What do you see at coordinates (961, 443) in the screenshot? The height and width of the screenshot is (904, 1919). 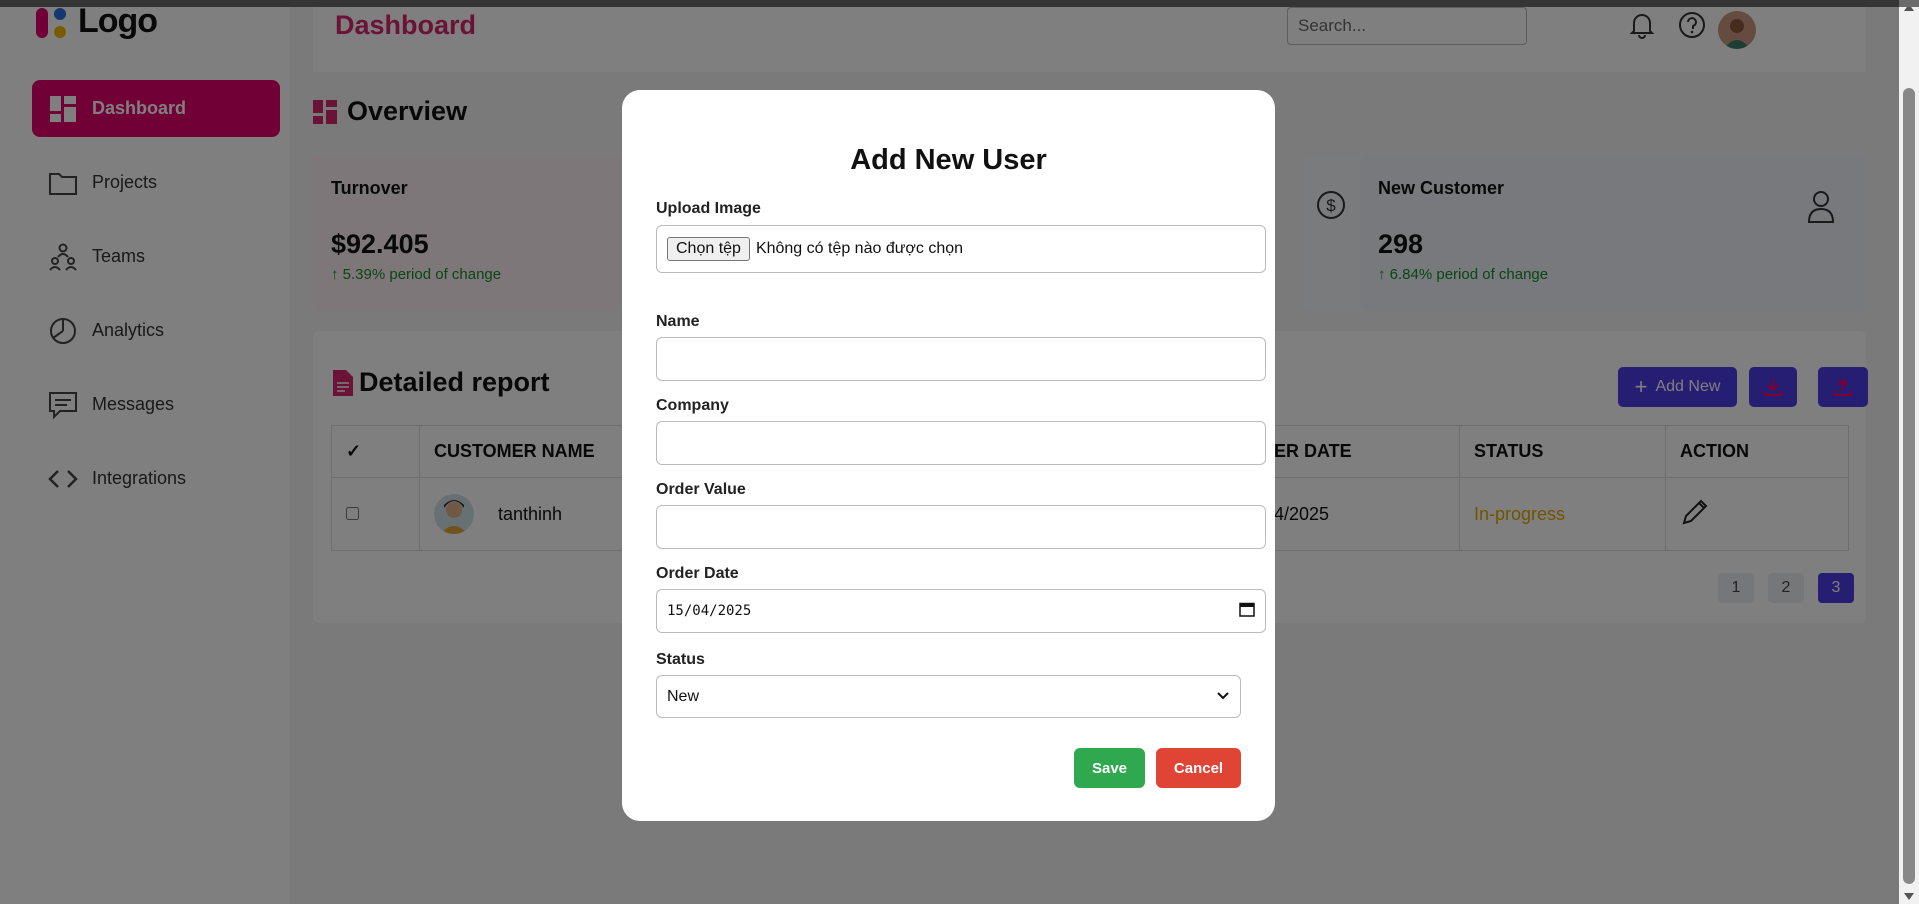 I see `company-field` at bounding box center [961, 443].